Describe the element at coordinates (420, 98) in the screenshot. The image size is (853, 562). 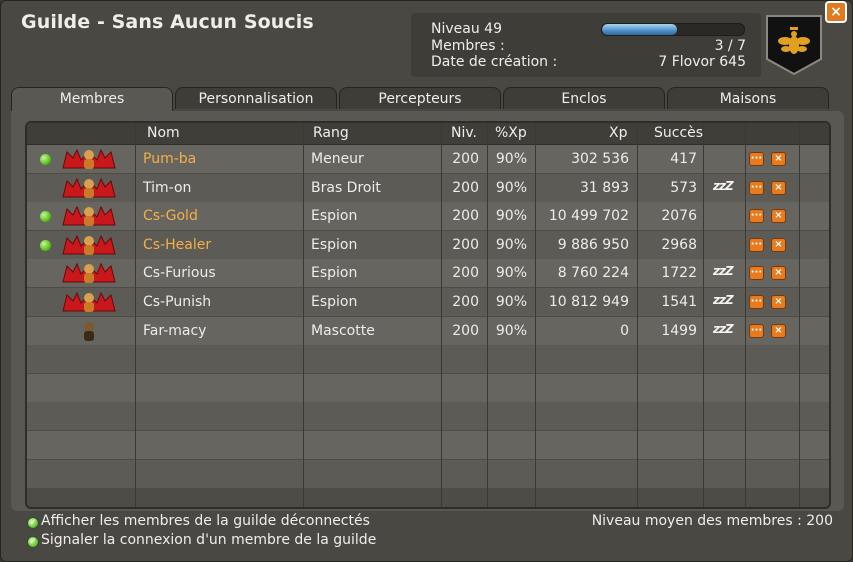
I see `tab-percepteurs: Percepteurs` at that location.